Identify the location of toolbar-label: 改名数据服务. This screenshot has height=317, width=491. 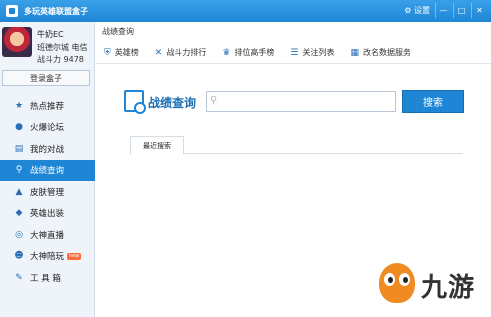
(386, 52).